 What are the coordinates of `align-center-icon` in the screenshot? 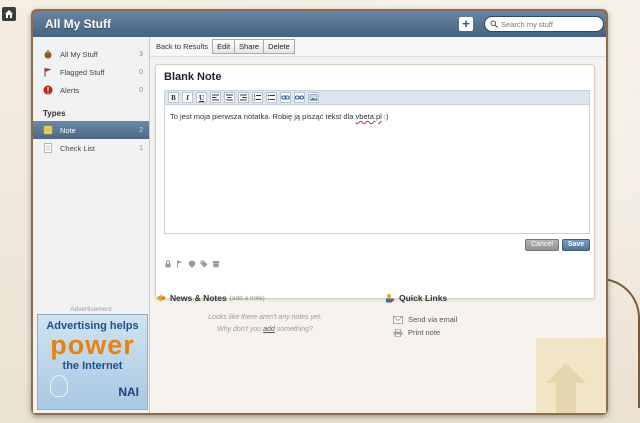 It's located at (229, 97).